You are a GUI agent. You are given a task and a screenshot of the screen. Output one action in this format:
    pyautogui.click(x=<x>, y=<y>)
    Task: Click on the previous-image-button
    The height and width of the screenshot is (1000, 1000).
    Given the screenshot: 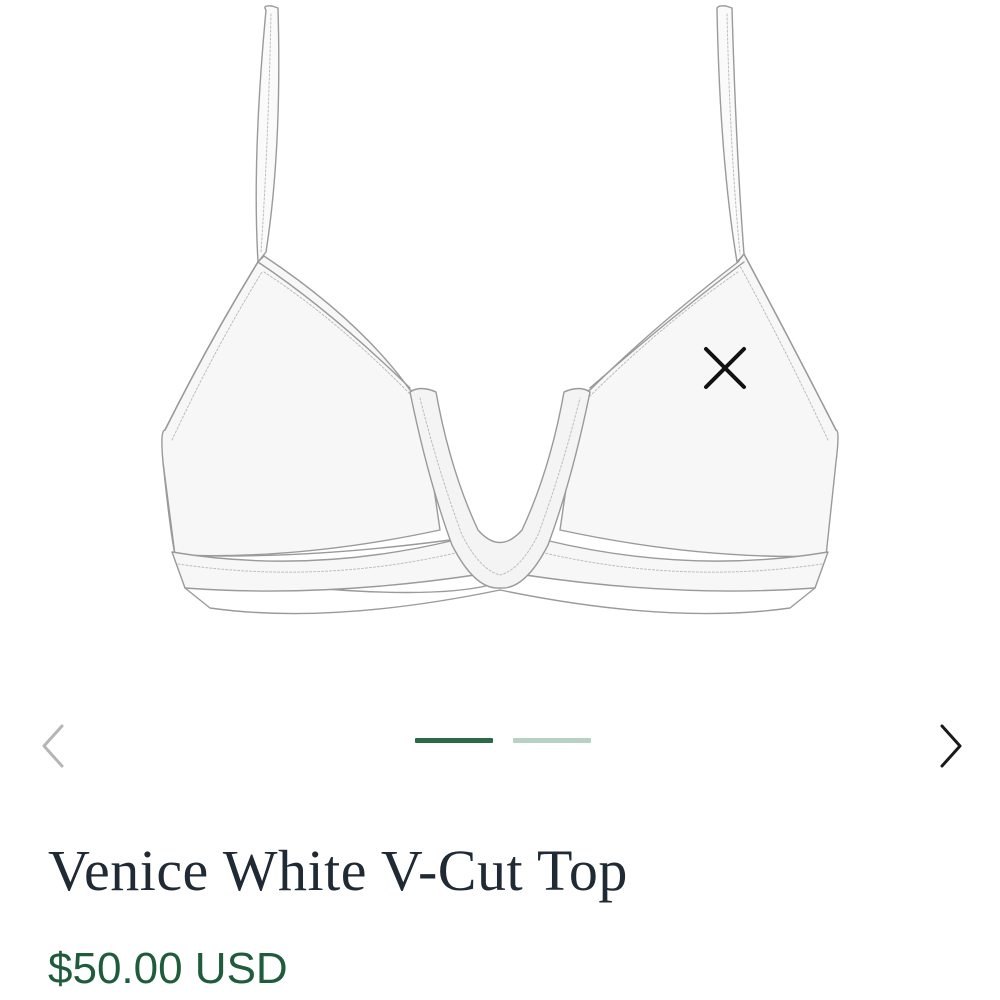 What is the action you would take?
    pyautogui.click(x=54, y=746)
    